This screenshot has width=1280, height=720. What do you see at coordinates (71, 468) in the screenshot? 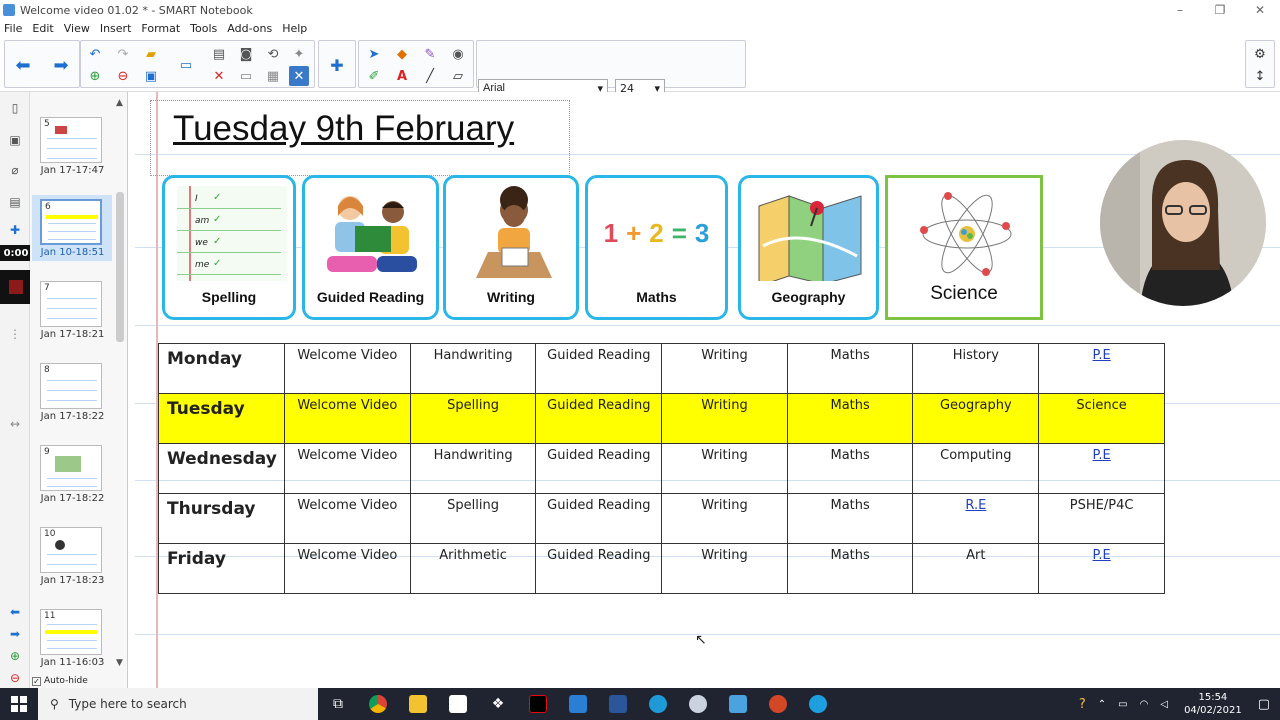
I see `page-thumbnail: 9` at bounding box center [71, 468].